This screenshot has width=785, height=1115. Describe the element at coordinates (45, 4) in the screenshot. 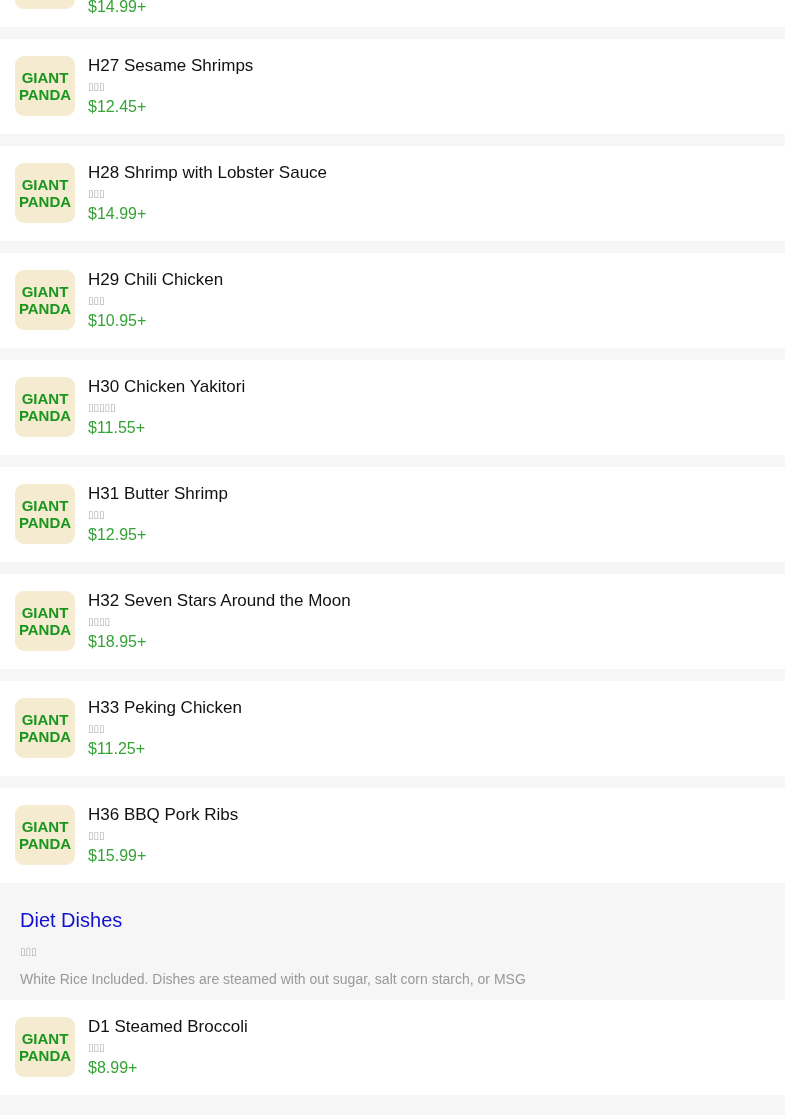

I see `logo-tile` at that location.